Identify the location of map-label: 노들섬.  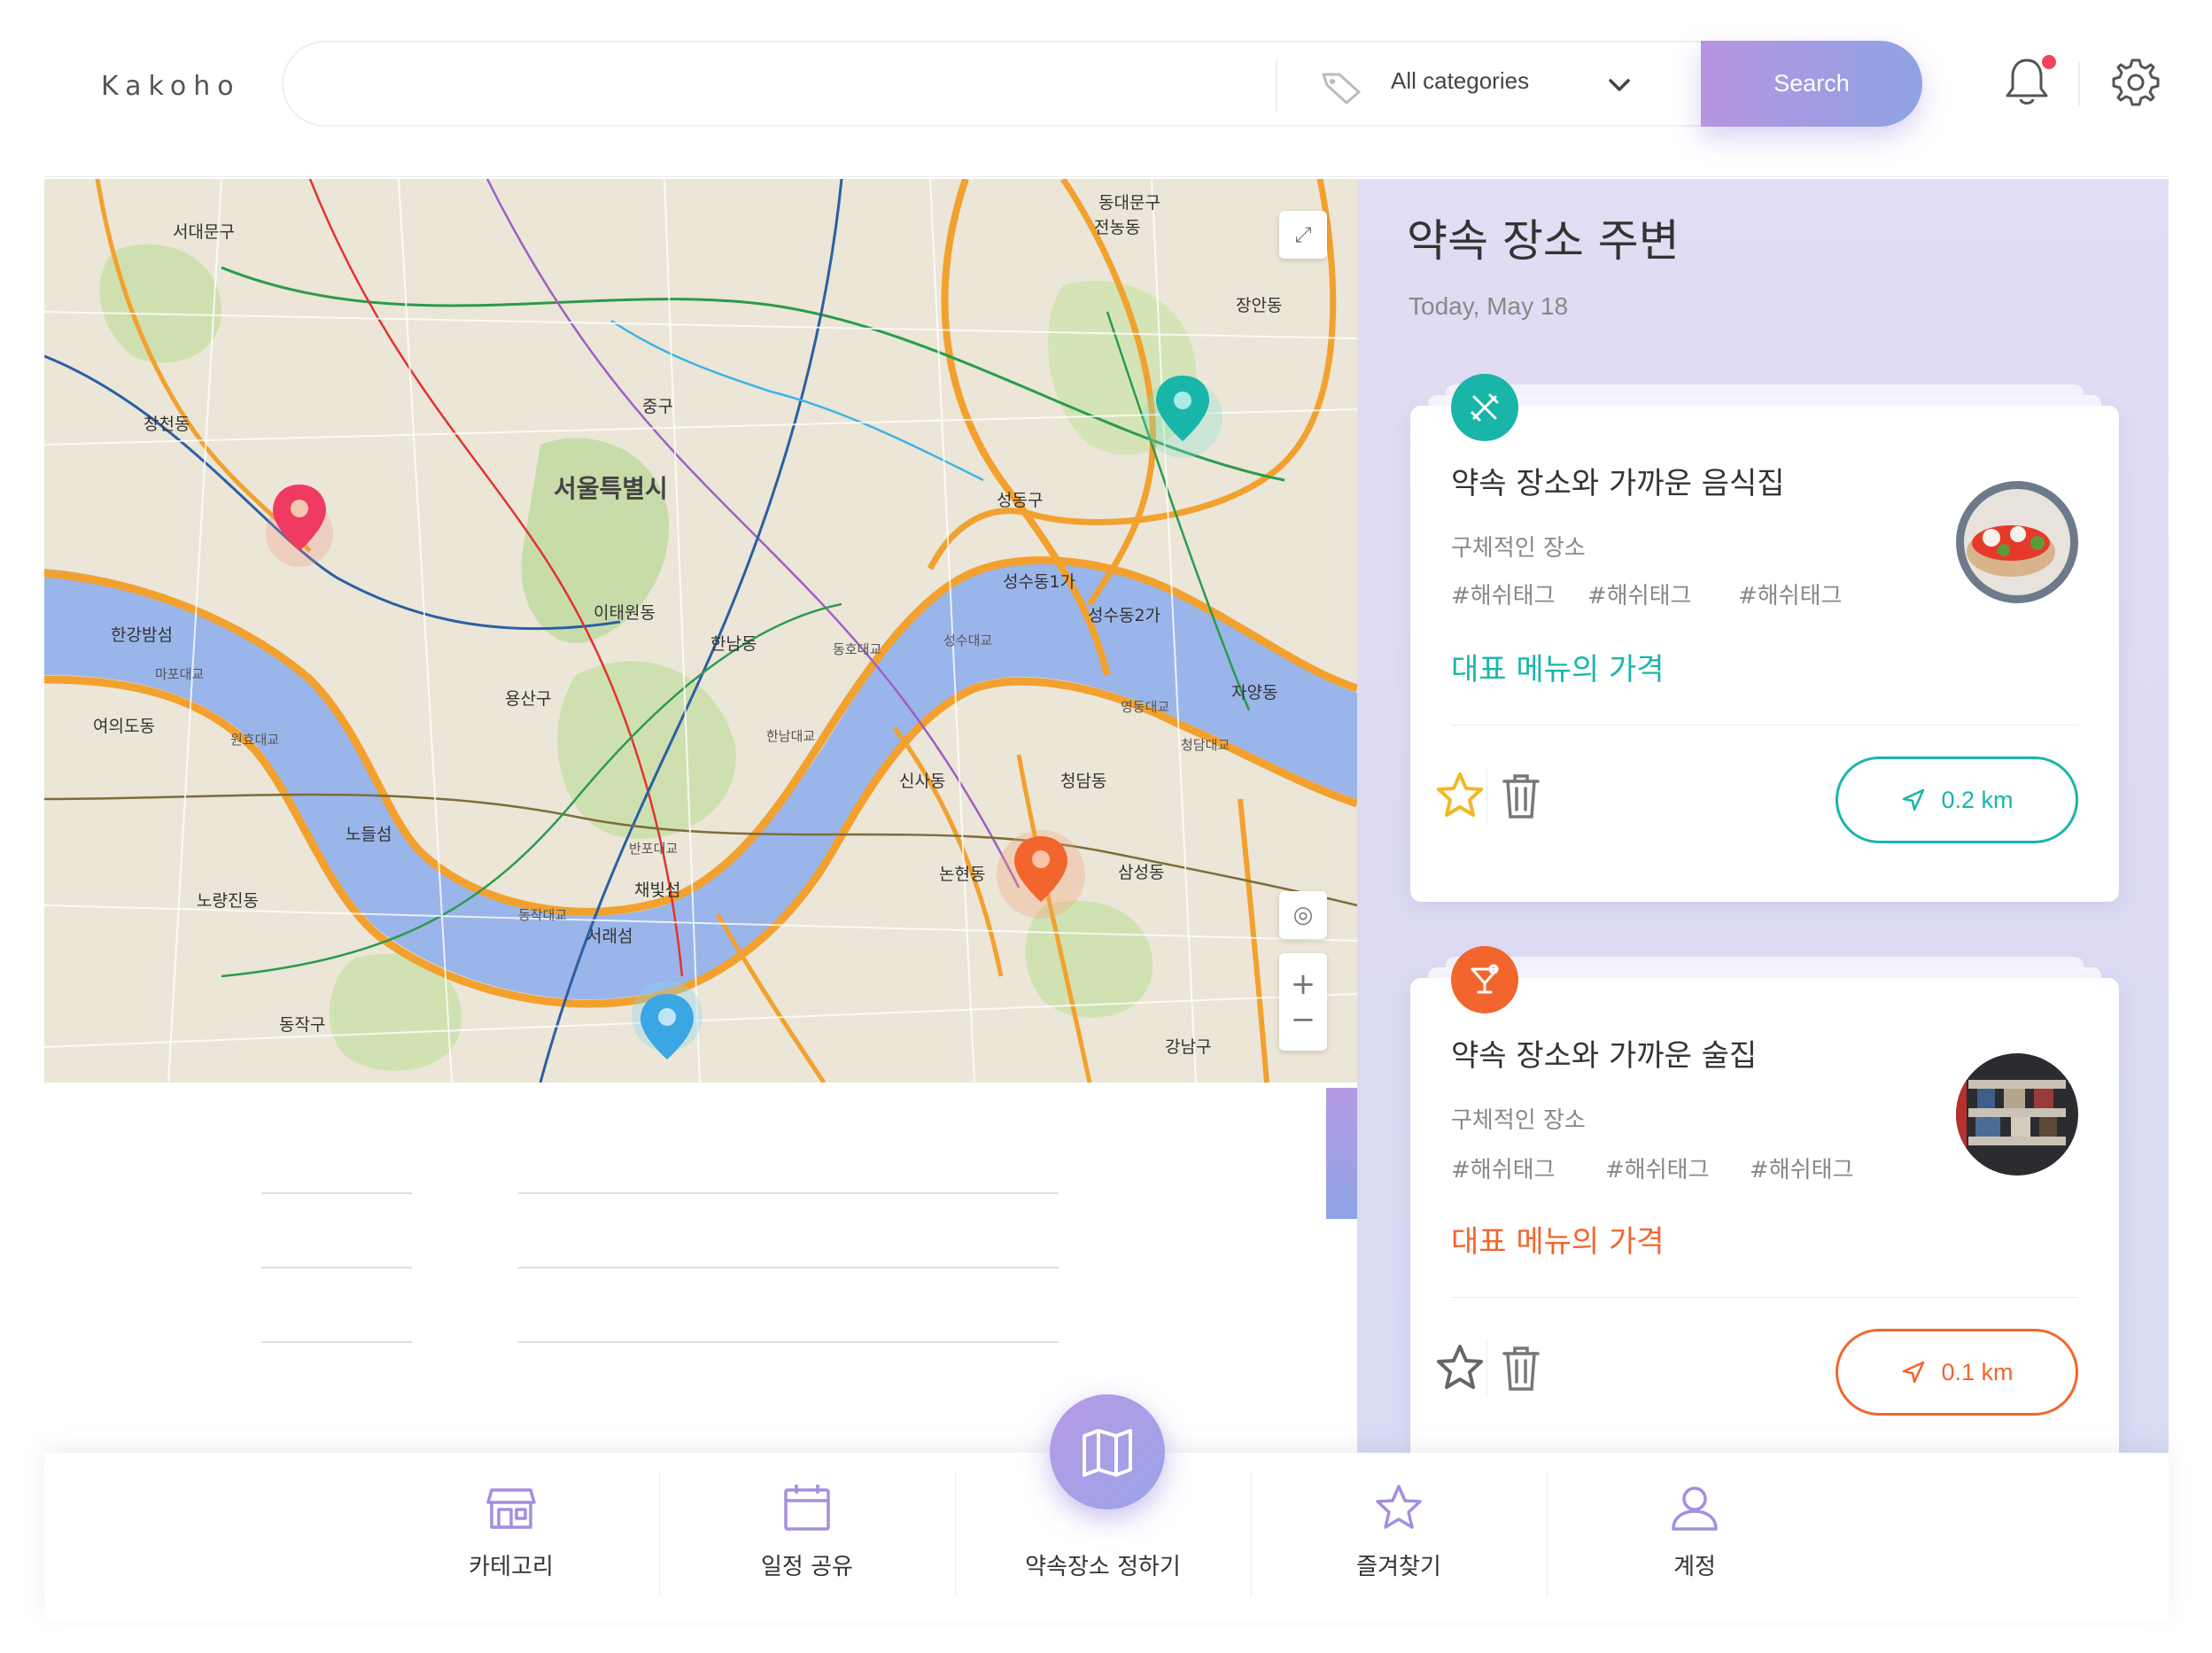
(368, 834).